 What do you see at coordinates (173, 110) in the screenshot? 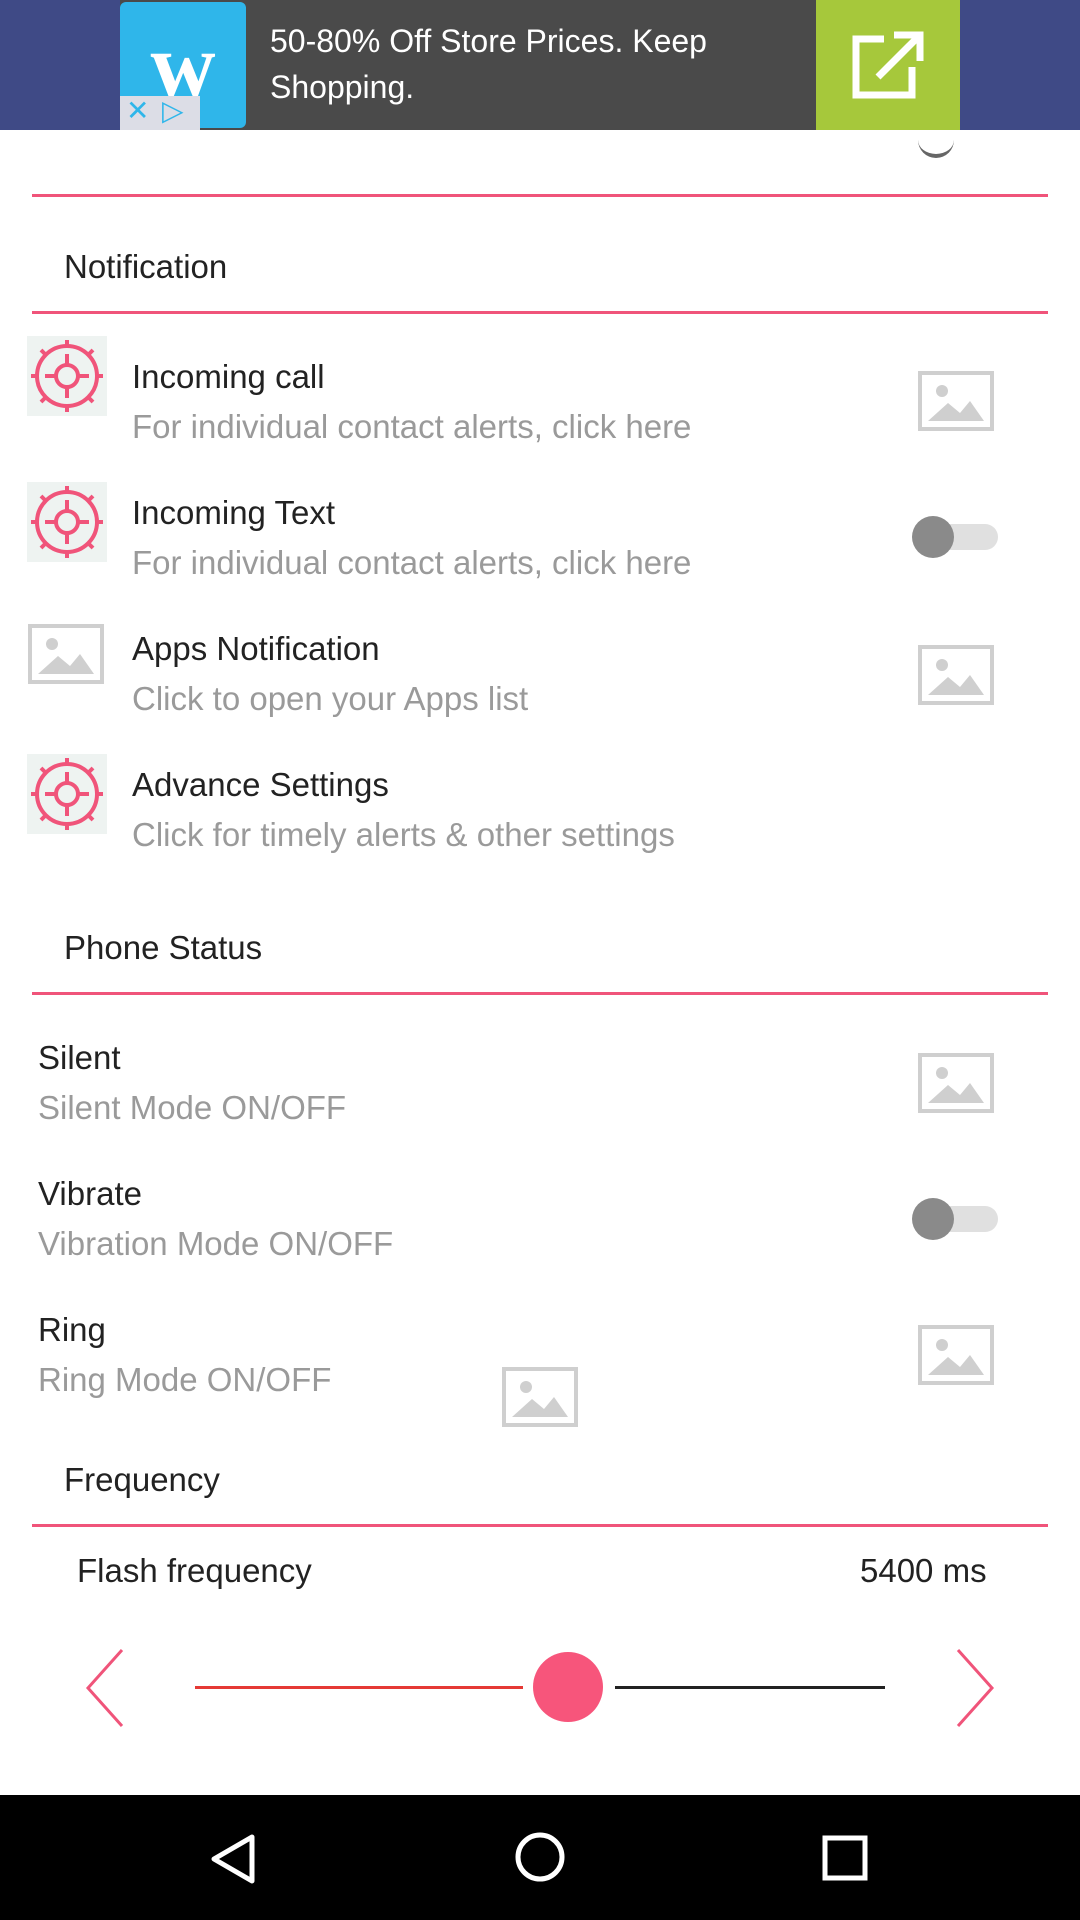
I see `adchoices-icon: ▷` at bounding box center [173, 110].